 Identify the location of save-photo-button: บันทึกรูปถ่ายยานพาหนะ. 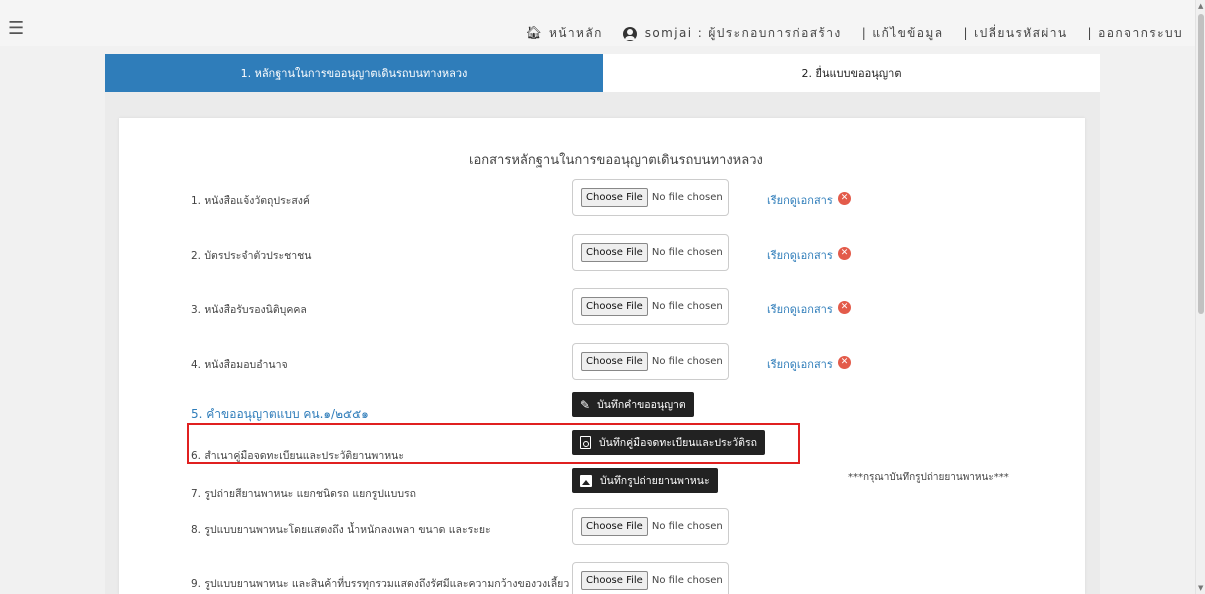
(645, 480).